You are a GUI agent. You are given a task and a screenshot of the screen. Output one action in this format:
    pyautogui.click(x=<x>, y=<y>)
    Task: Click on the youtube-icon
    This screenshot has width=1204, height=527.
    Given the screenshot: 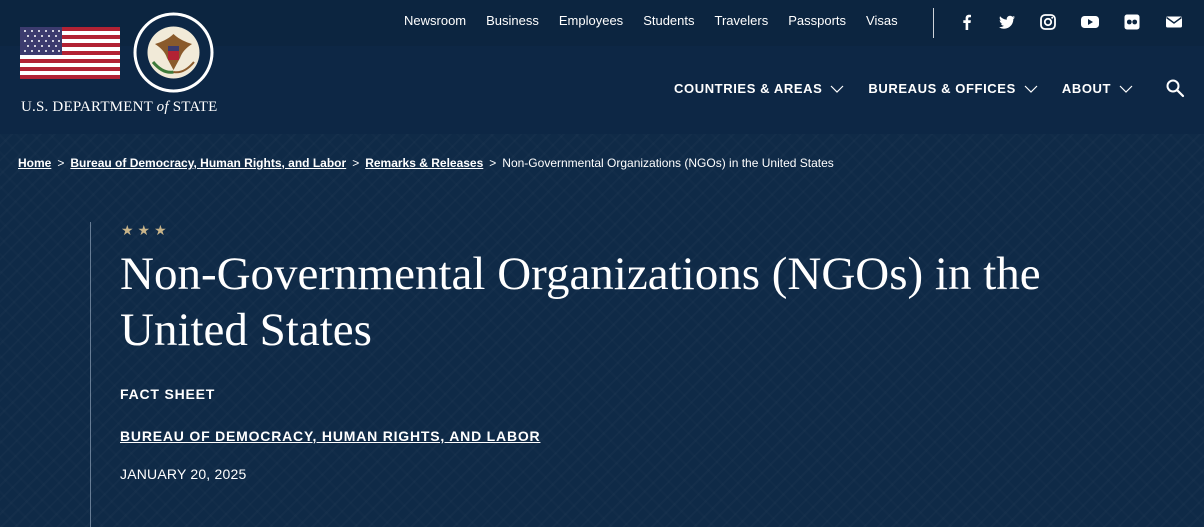 What is the action you would take?
    pyautogui.click(x=1090, y=22)
    